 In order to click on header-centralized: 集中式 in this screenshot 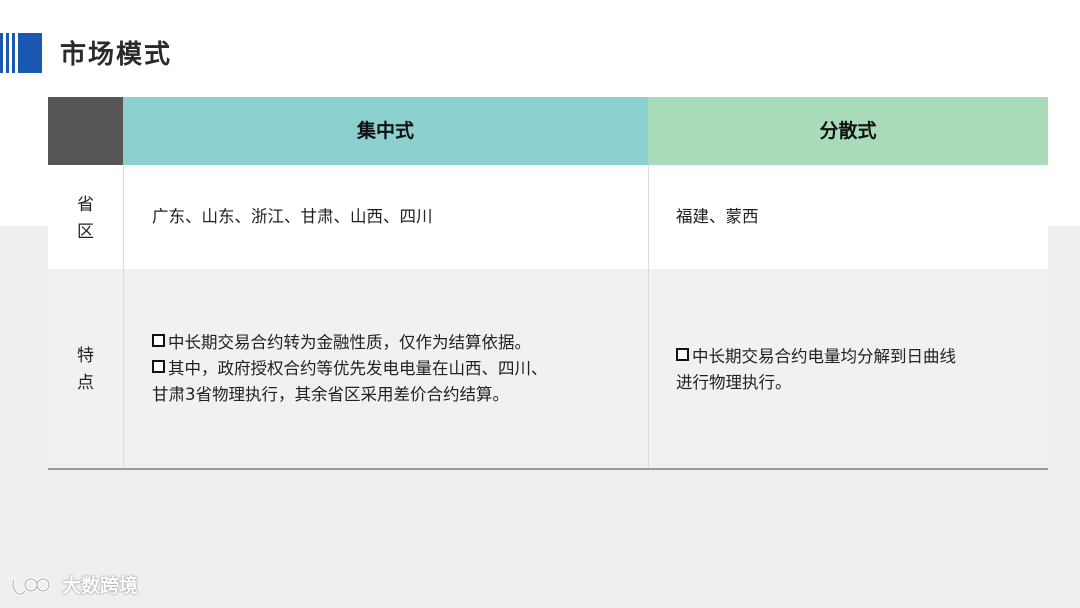, I will do `click(385, 131)`.